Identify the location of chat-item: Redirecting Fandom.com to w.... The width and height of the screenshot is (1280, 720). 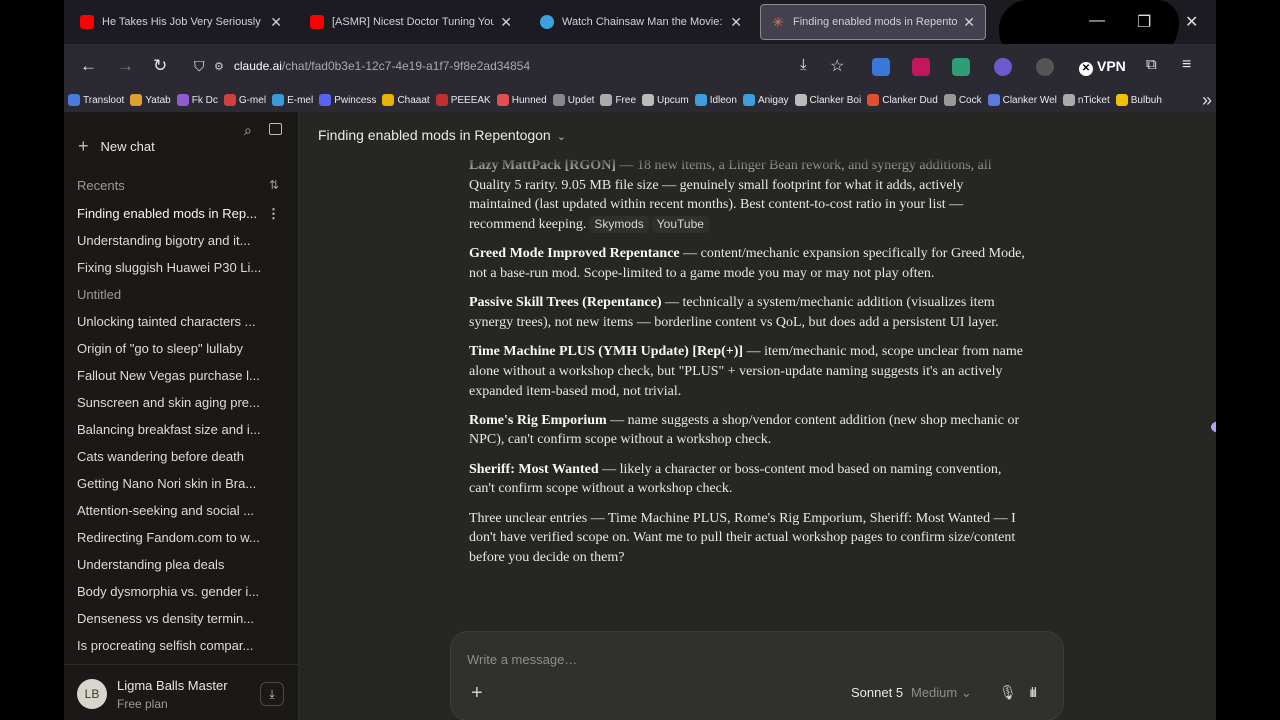
(181, 538).